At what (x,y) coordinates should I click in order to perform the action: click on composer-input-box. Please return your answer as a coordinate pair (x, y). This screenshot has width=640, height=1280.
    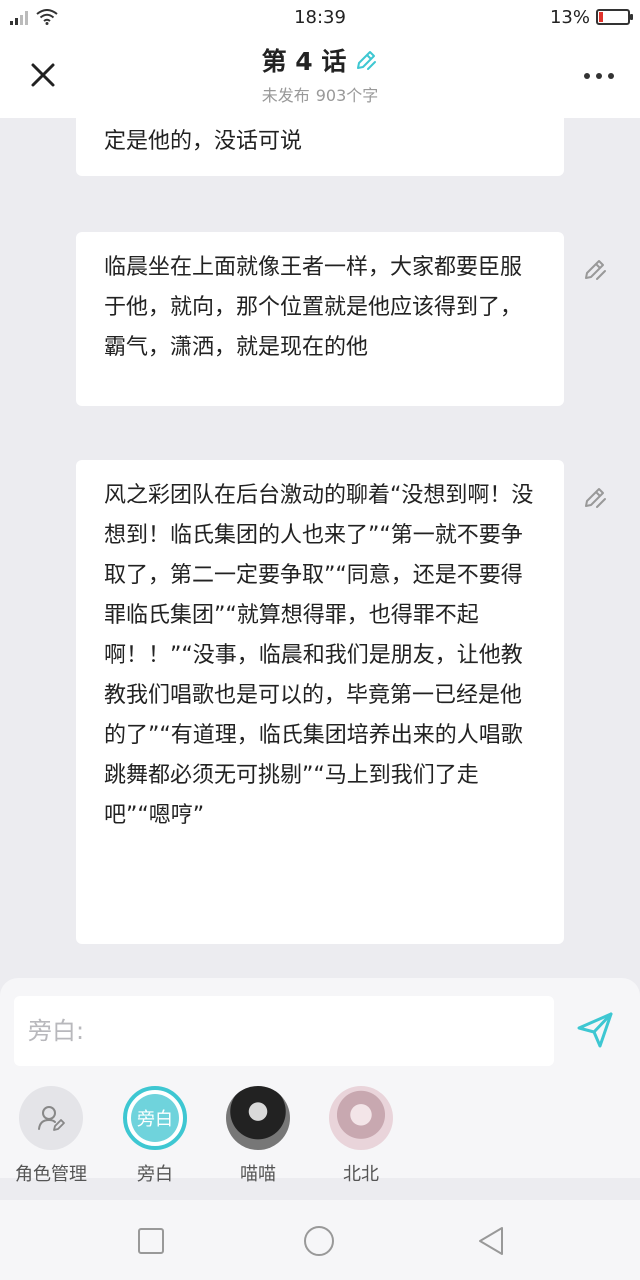
    Looking at the image, I should click on (284, 1031).